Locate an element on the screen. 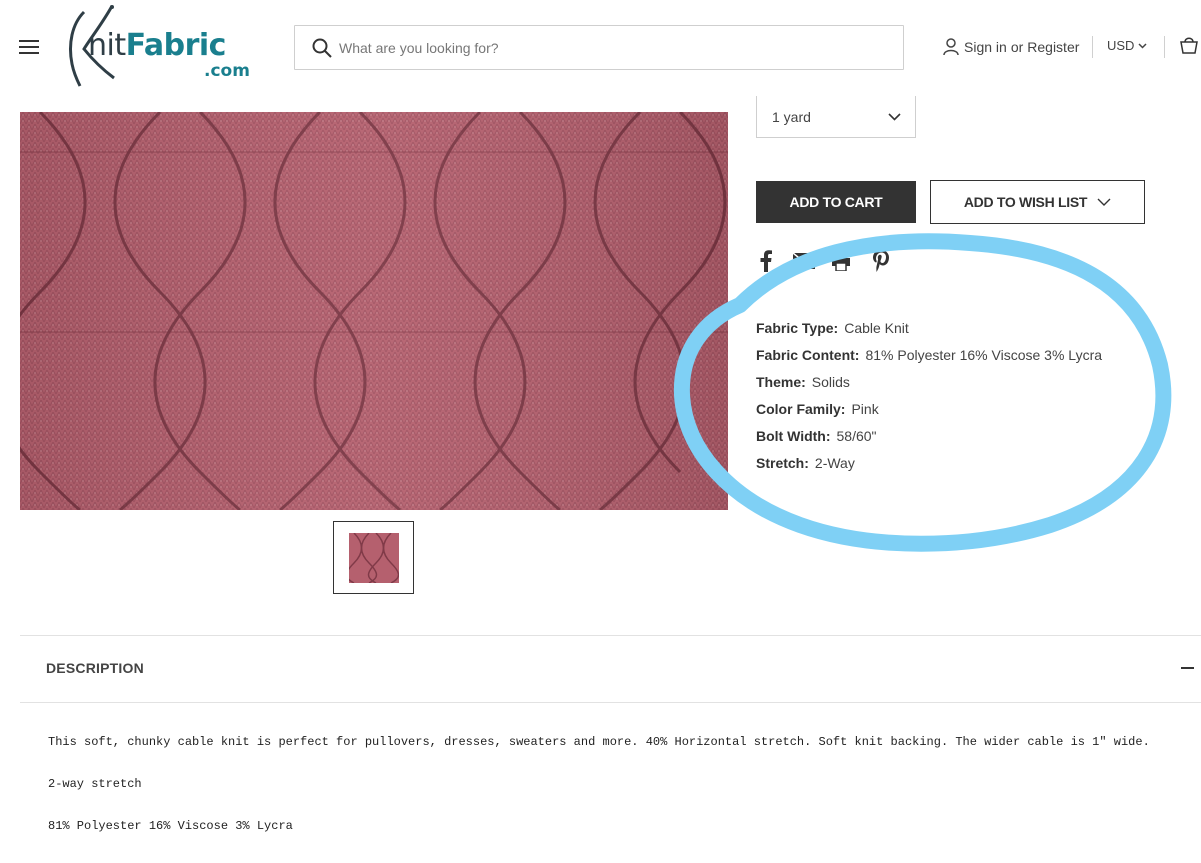 The height and width of the screenshot is (863, 1201). quantity-select: 1 yard is located at coordinates (836, 117).